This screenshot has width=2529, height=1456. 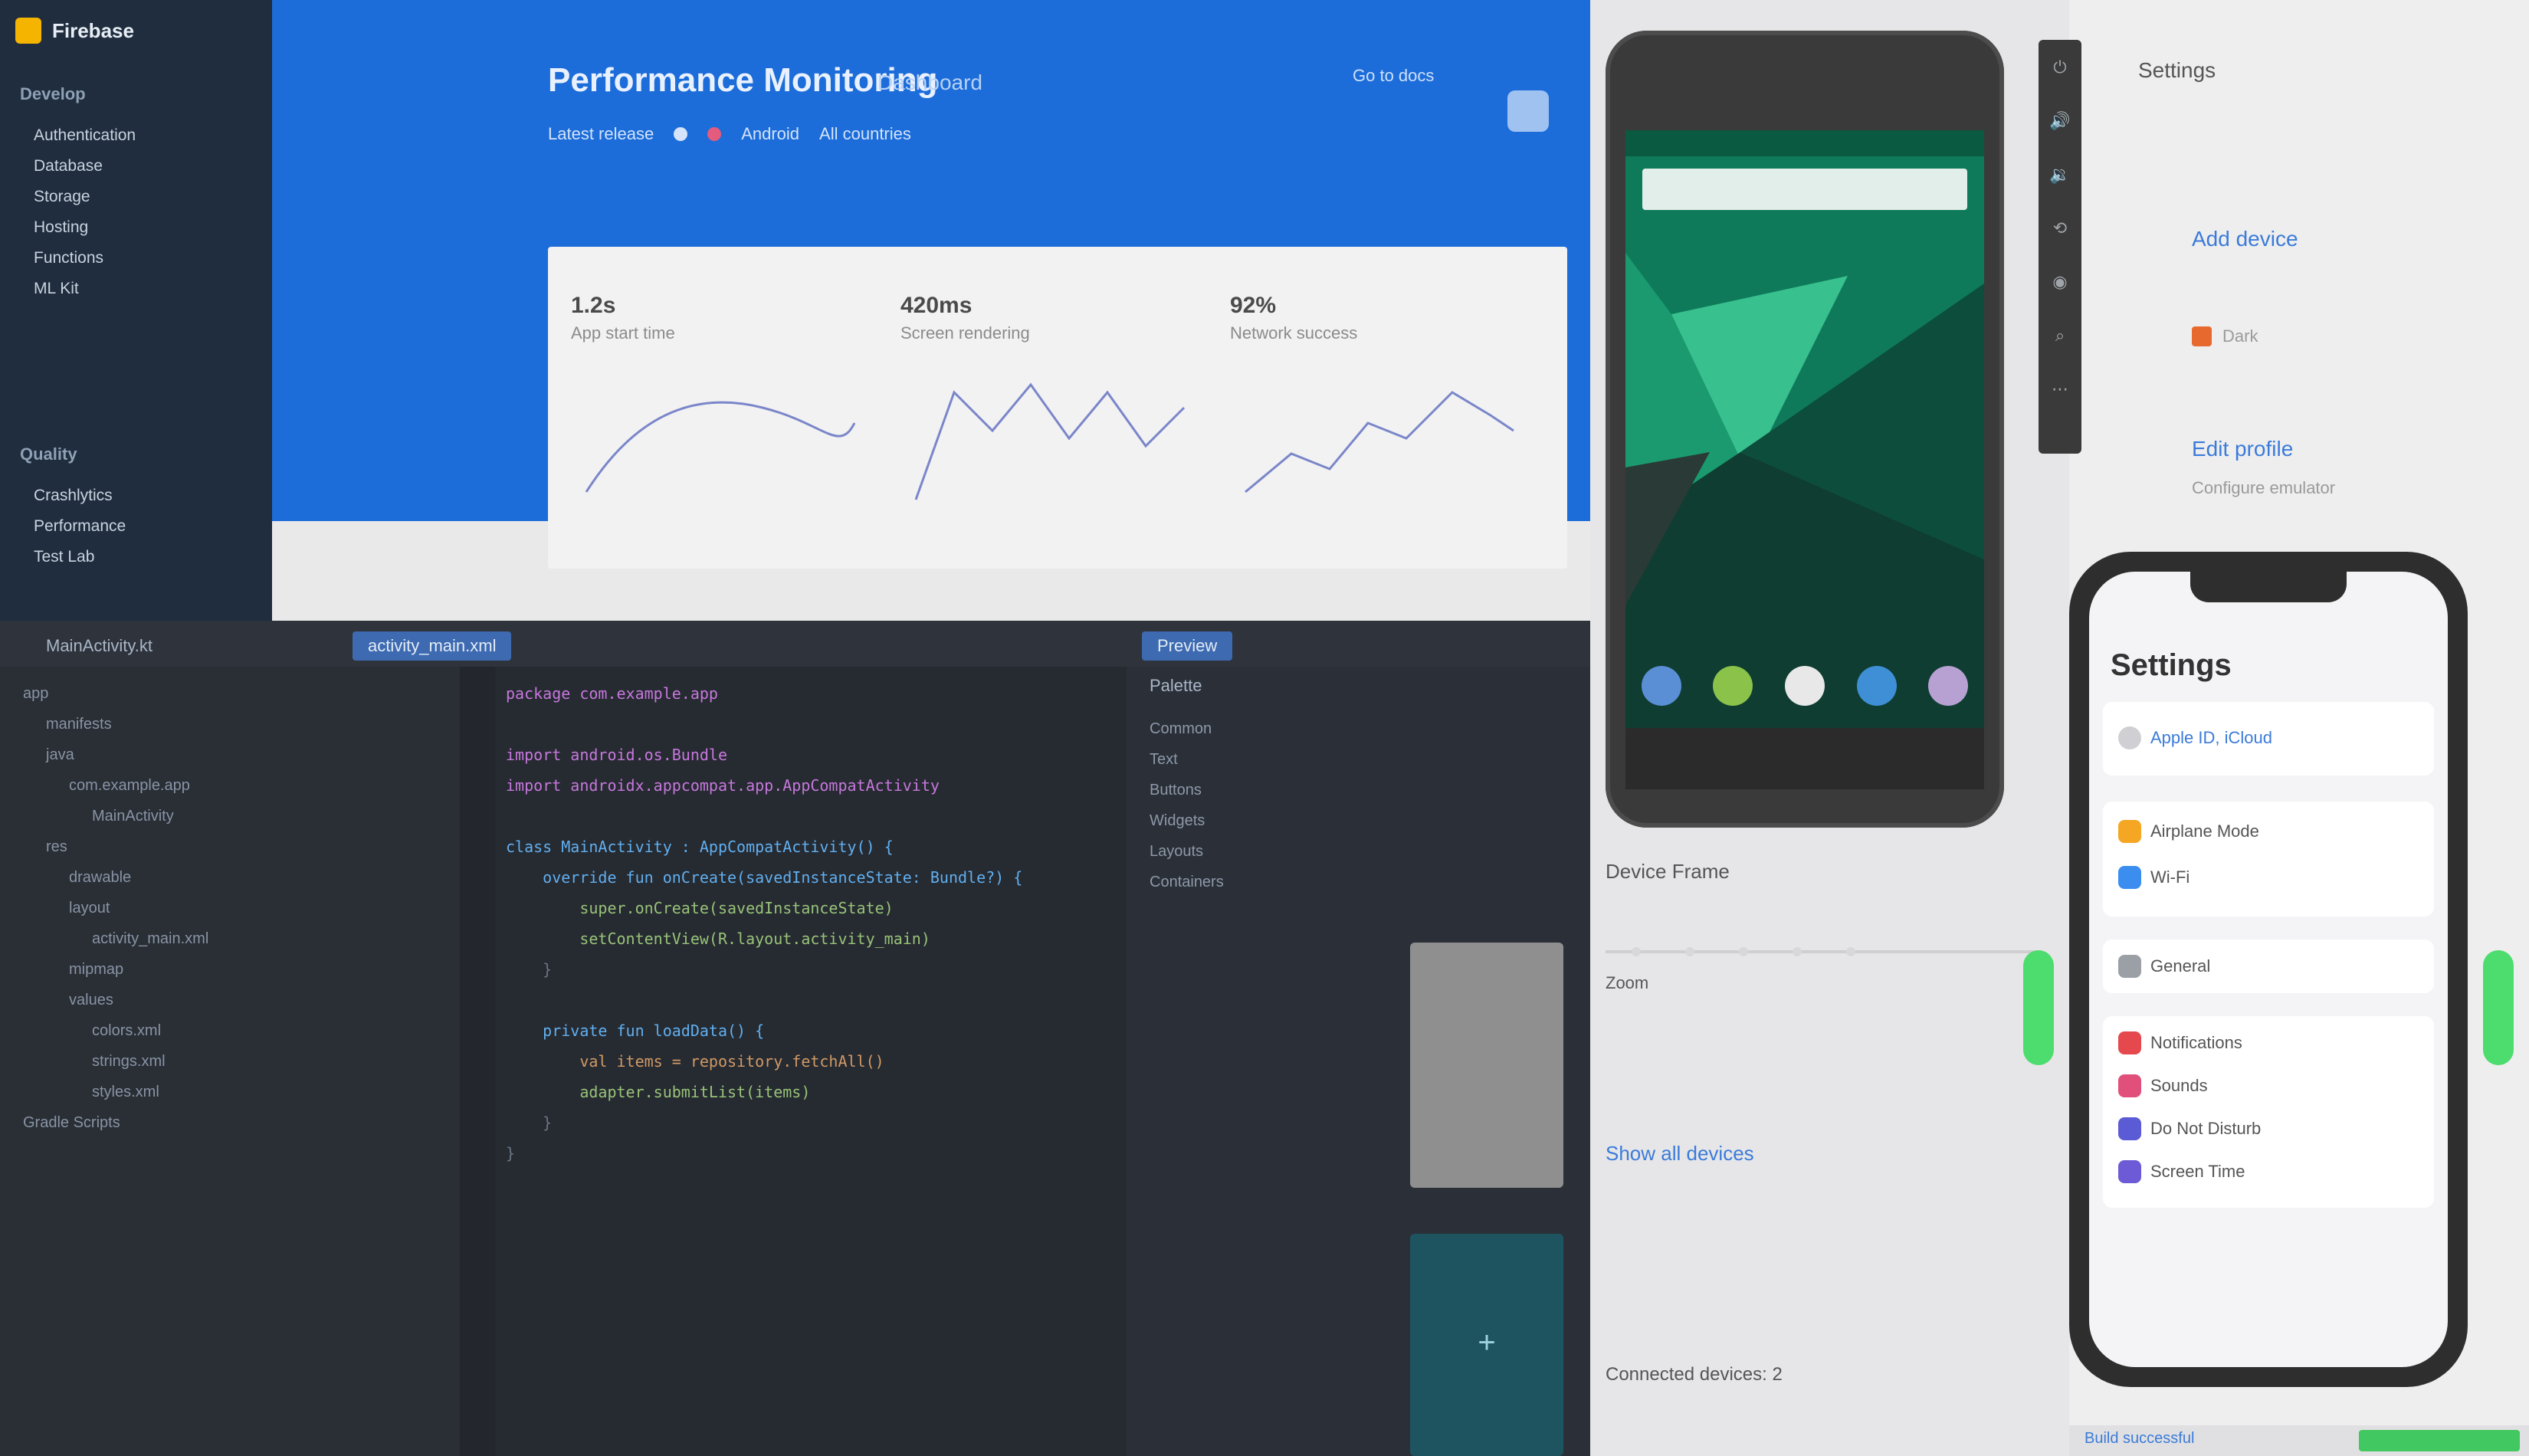 I want to click on show-devices-link: Show all devices, so click(x=1680, y=1154).